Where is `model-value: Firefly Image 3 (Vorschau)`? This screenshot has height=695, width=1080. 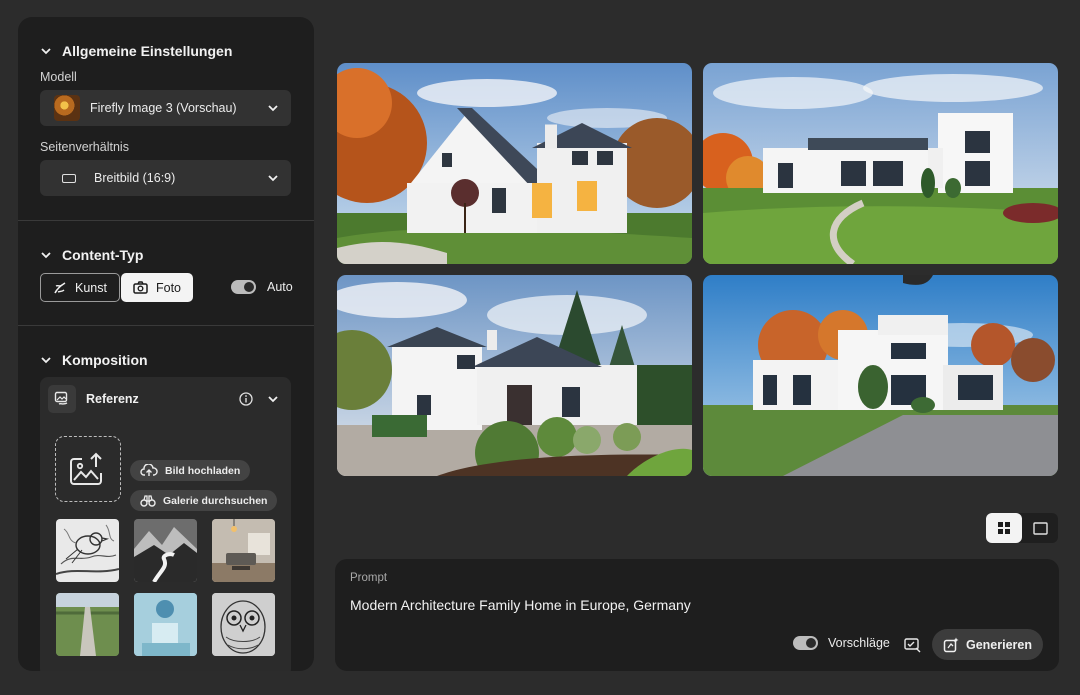 model-value: Firefly Image 3 (Vorschau) is located at coordinates (163, 108).